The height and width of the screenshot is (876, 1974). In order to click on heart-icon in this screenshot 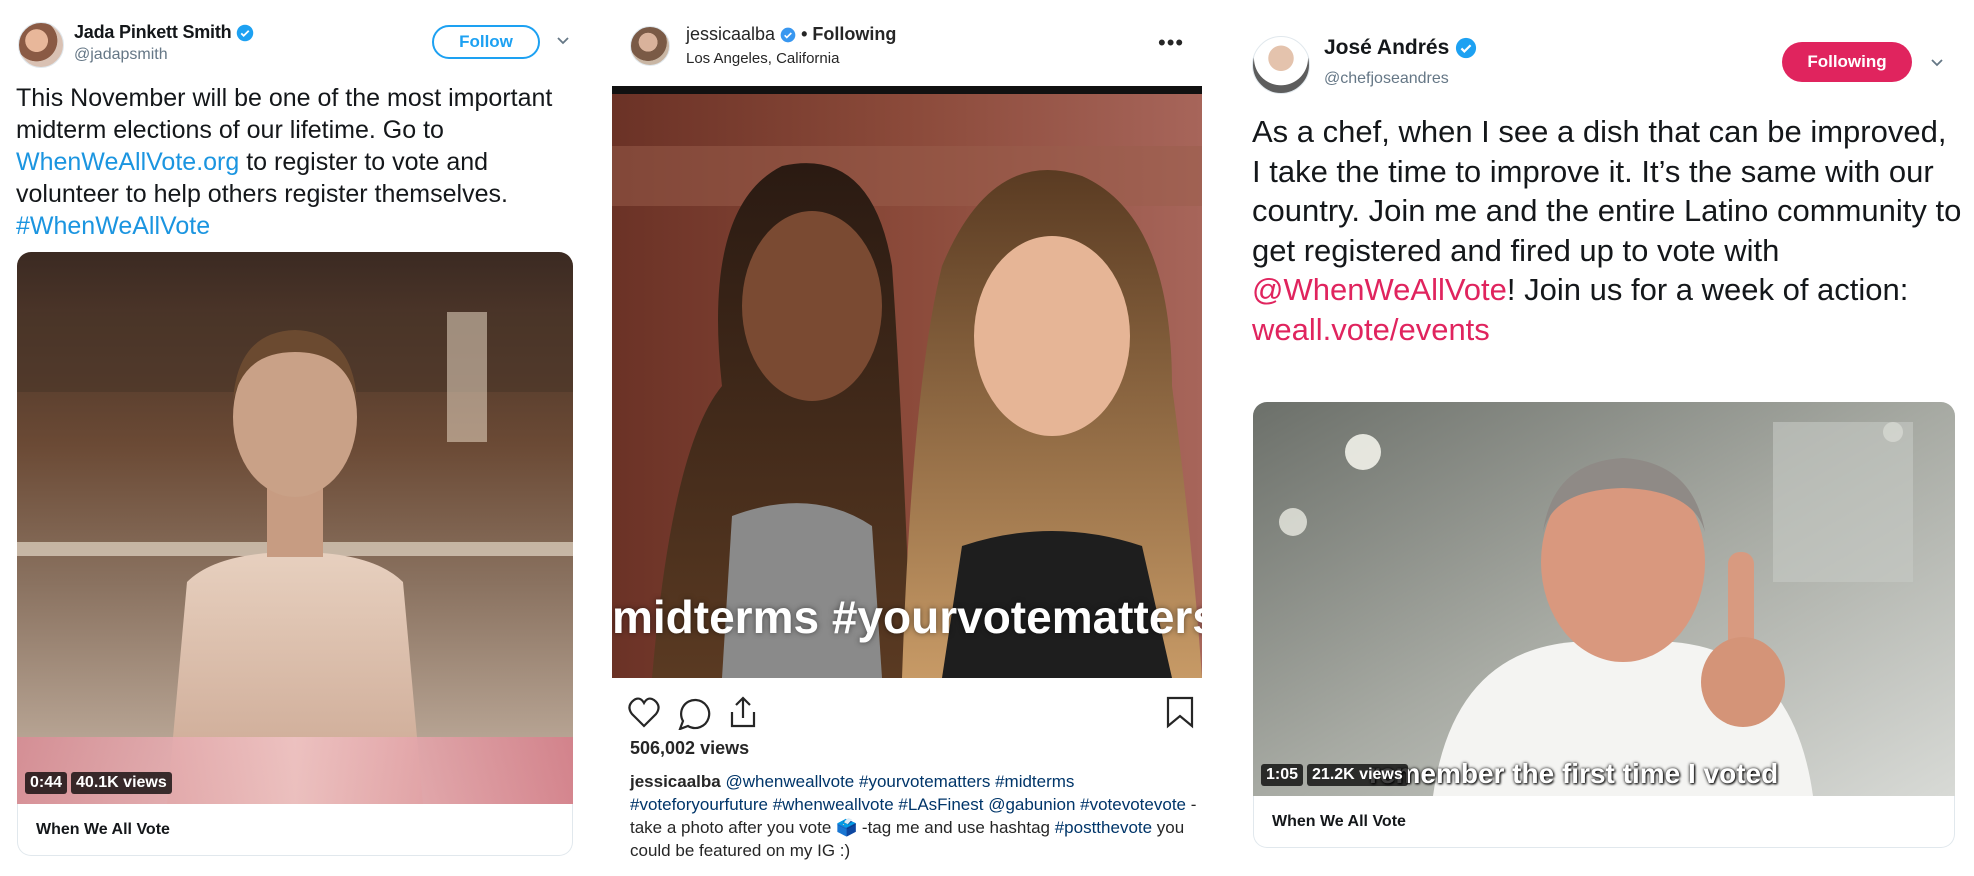, I will do `click(644, 712)`.